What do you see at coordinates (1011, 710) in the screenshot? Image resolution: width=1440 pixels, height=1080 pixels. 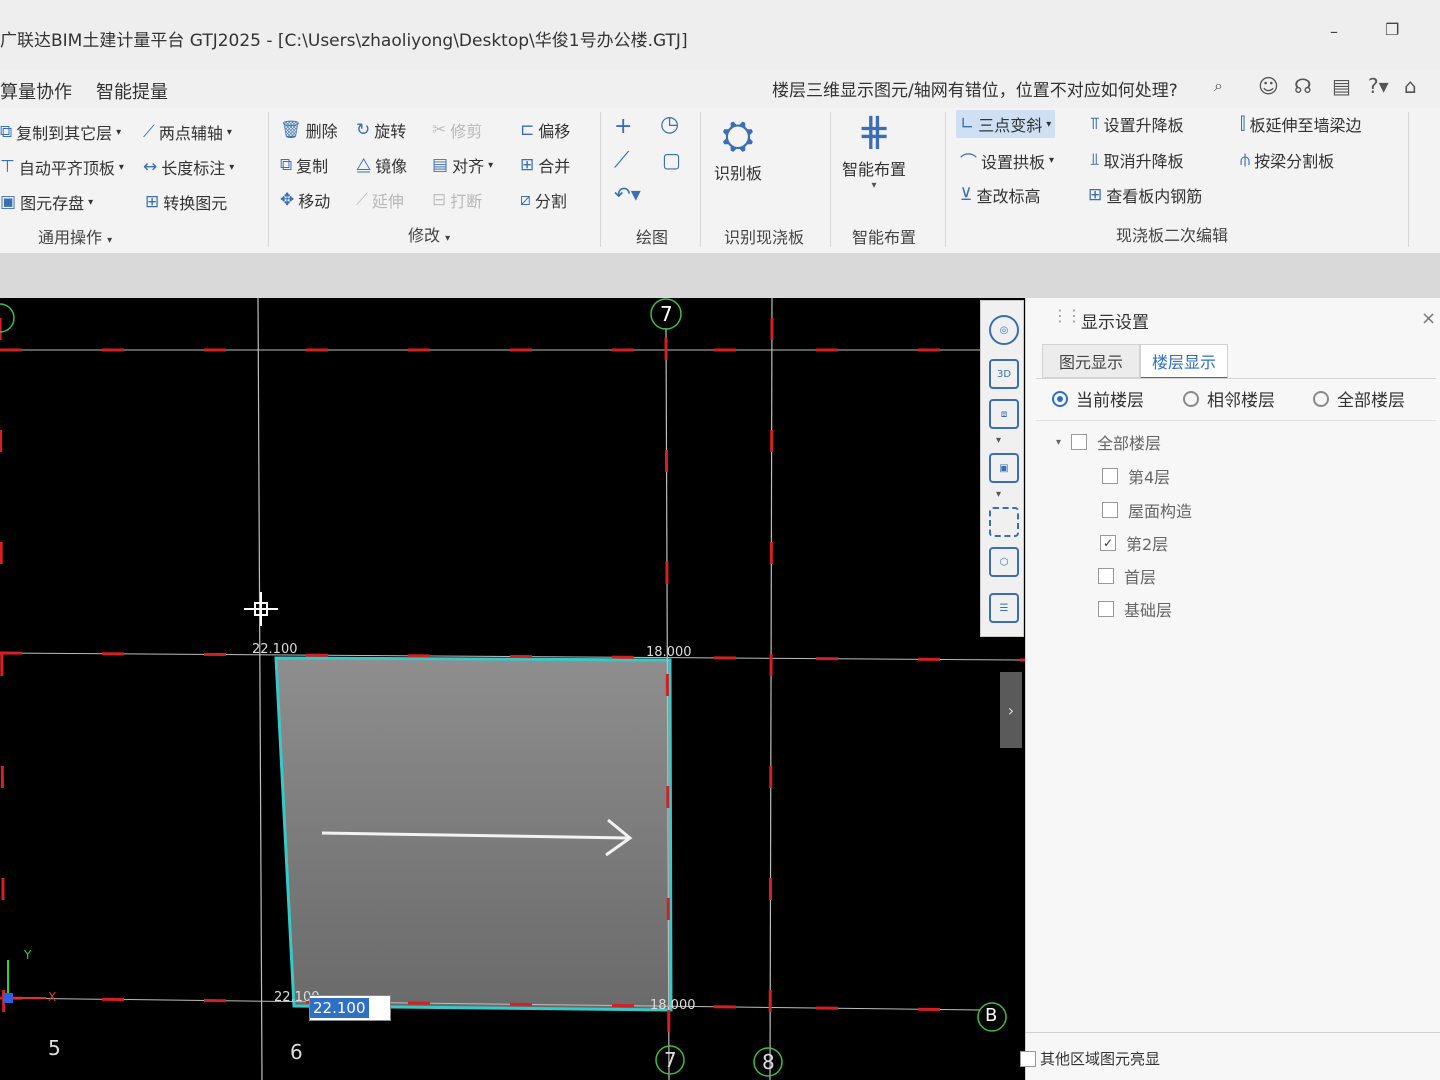 I see `panel-collapse-button: ›` at bounding box center [1011, 710].